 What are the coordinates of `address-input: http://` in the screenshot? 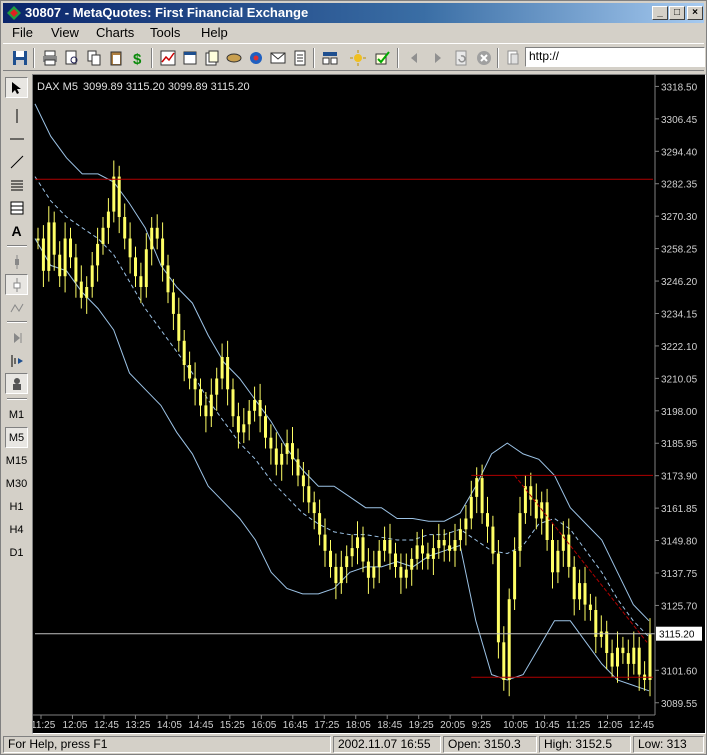 It's located at (615, 57).